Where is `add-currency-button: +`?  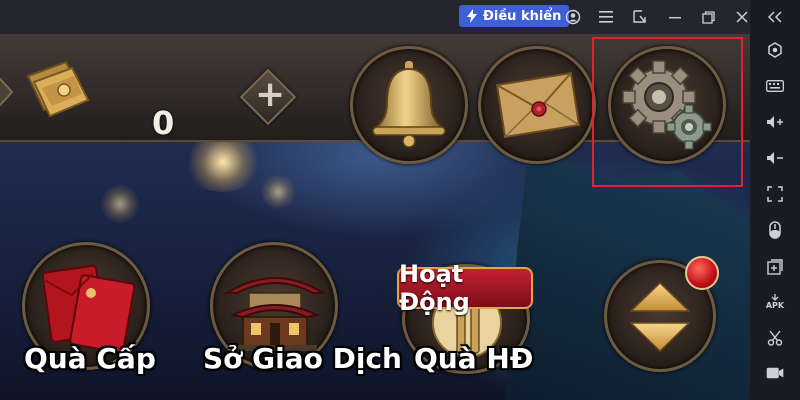
add-currency-button: + is located at coordinates (268, 97).